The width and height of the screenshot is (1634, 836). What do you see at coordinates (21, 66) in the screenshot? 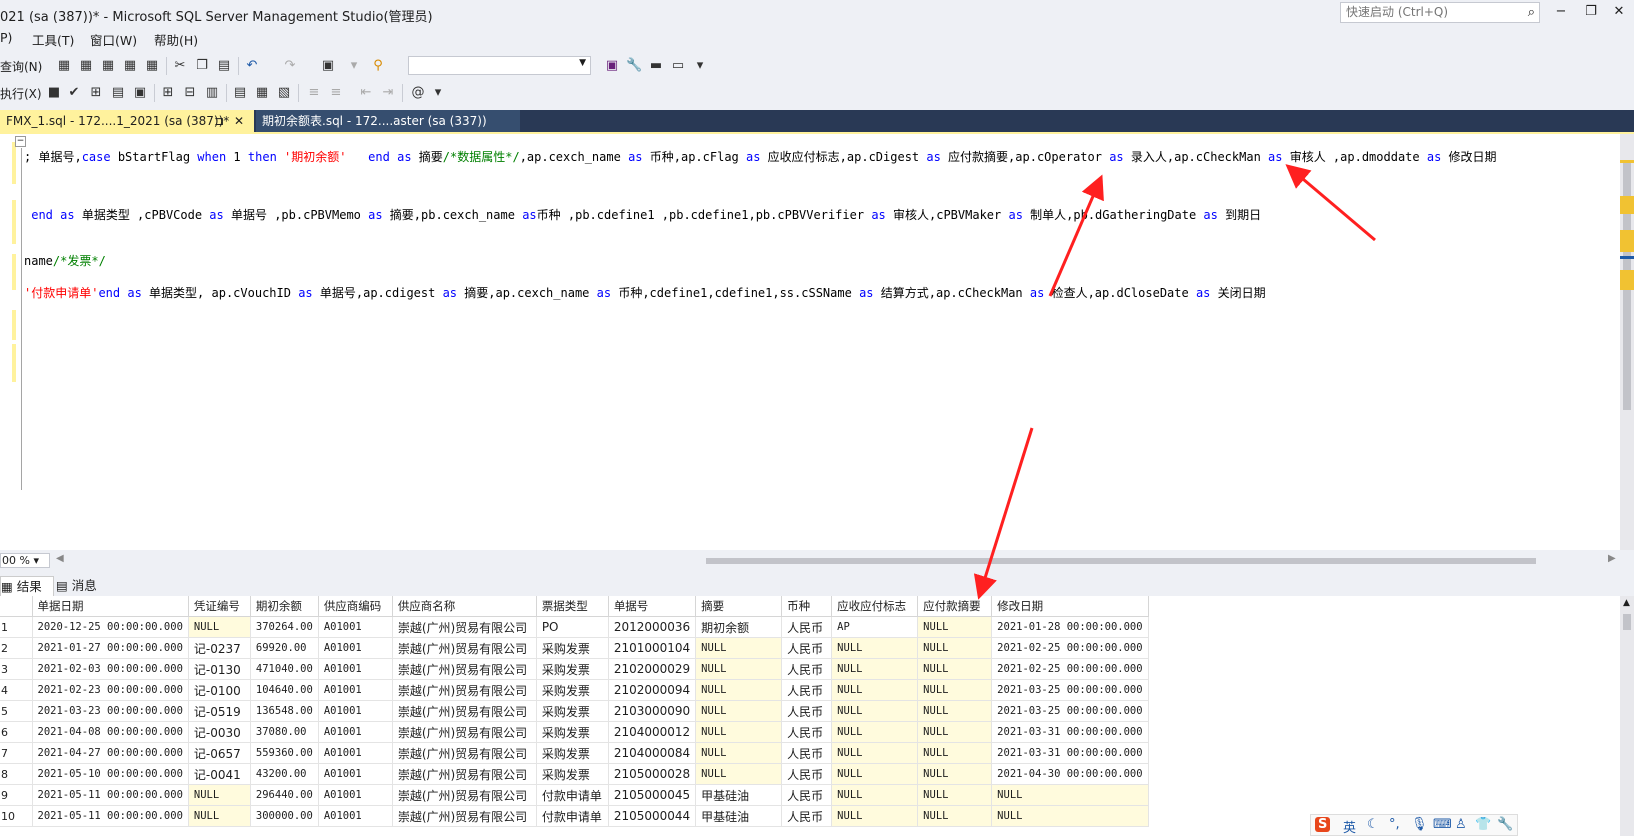
I see `new-query-button: 查询(N)` at bounding box center [21, 66].